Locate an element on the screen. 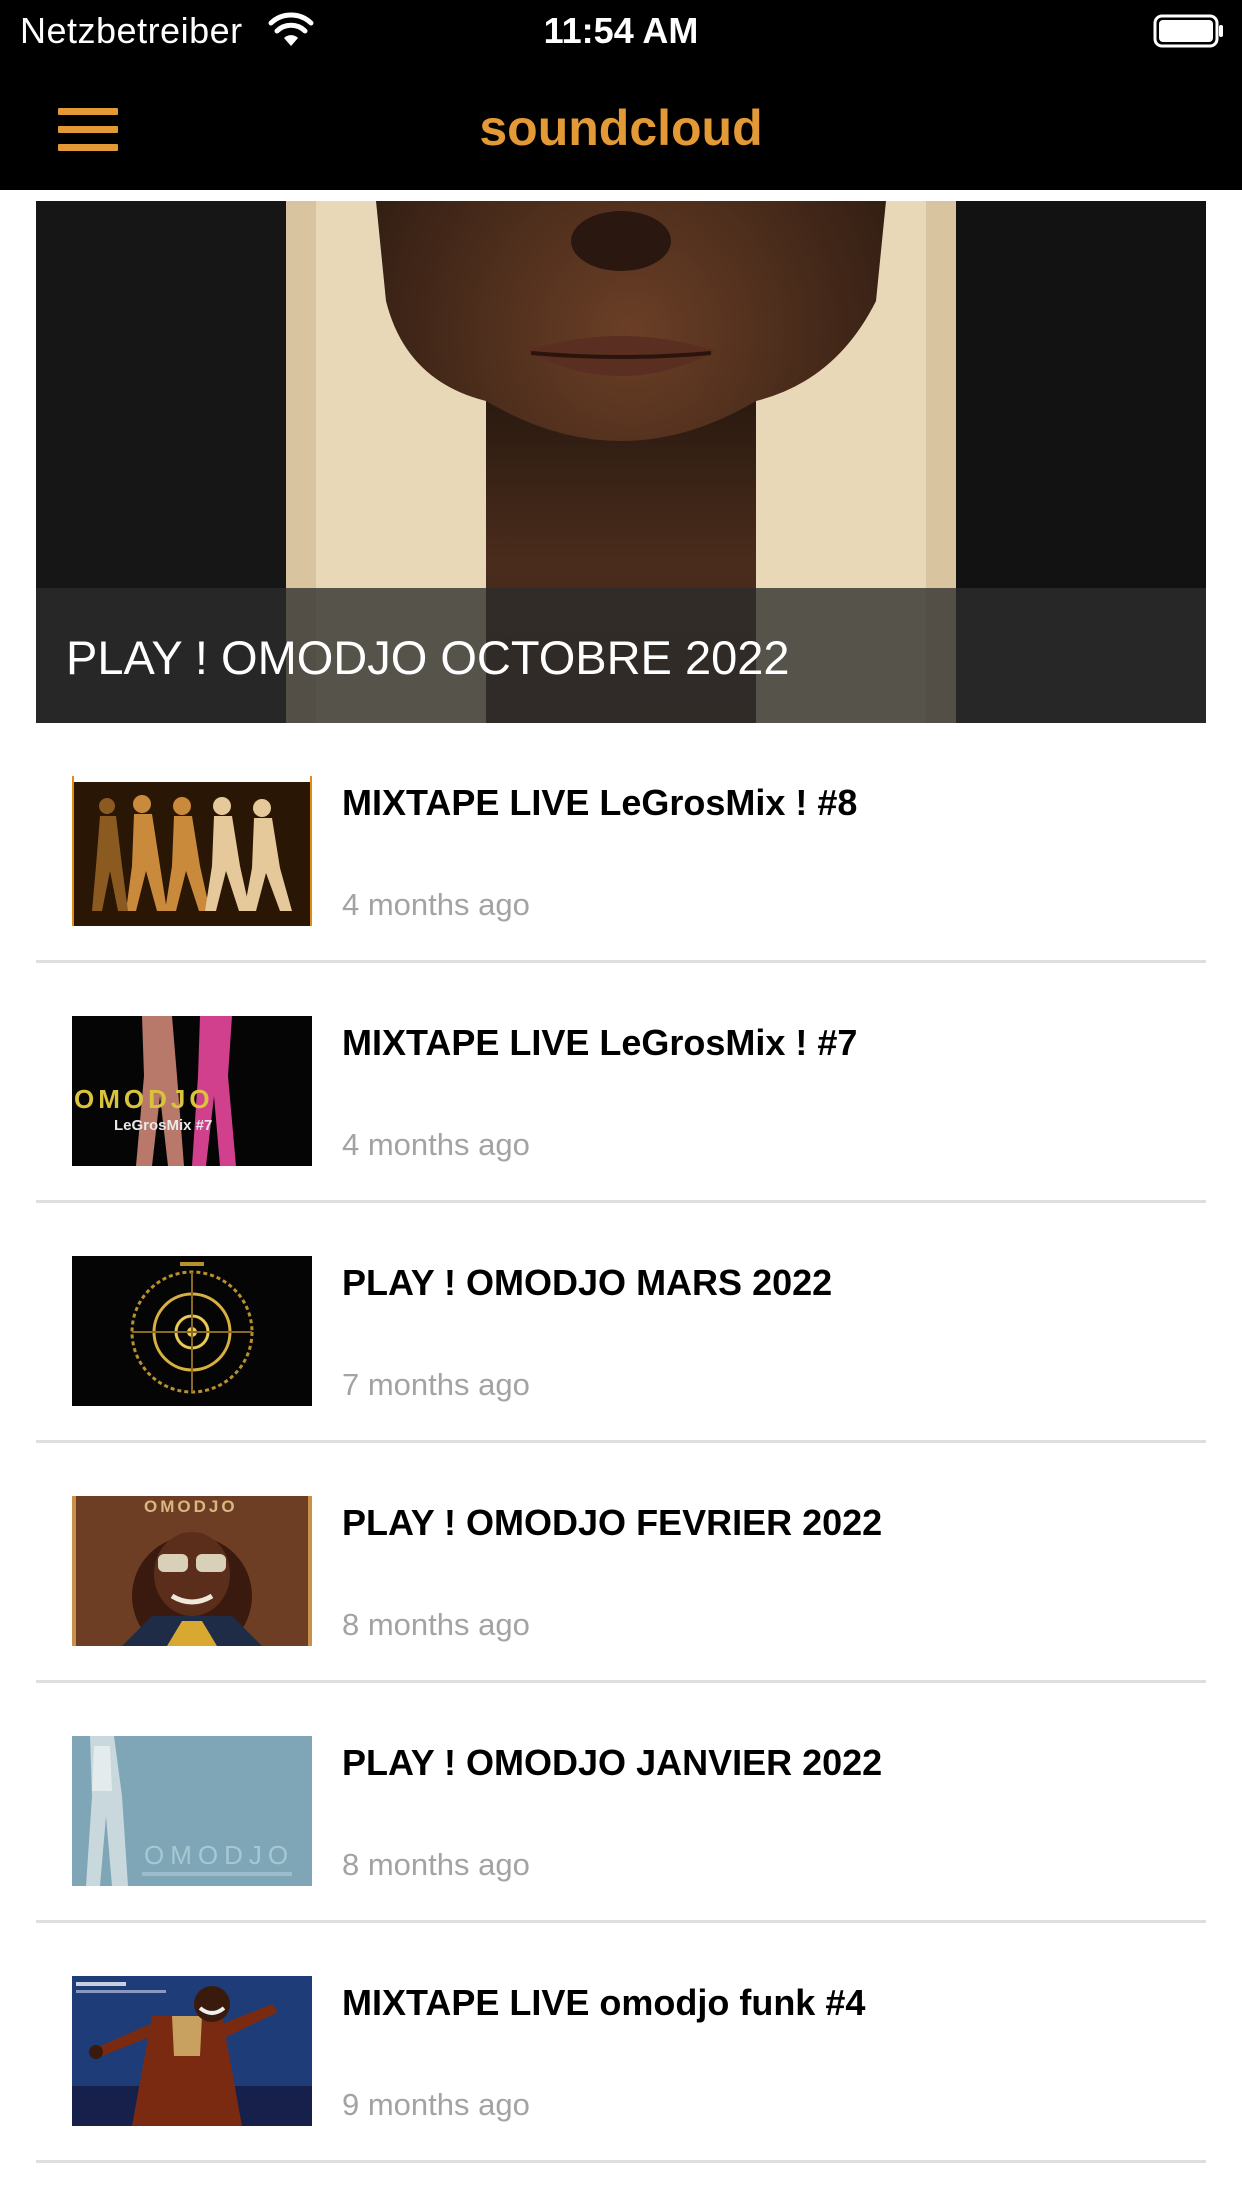  app-title: soundcloud is located at coordinates (621, 128).